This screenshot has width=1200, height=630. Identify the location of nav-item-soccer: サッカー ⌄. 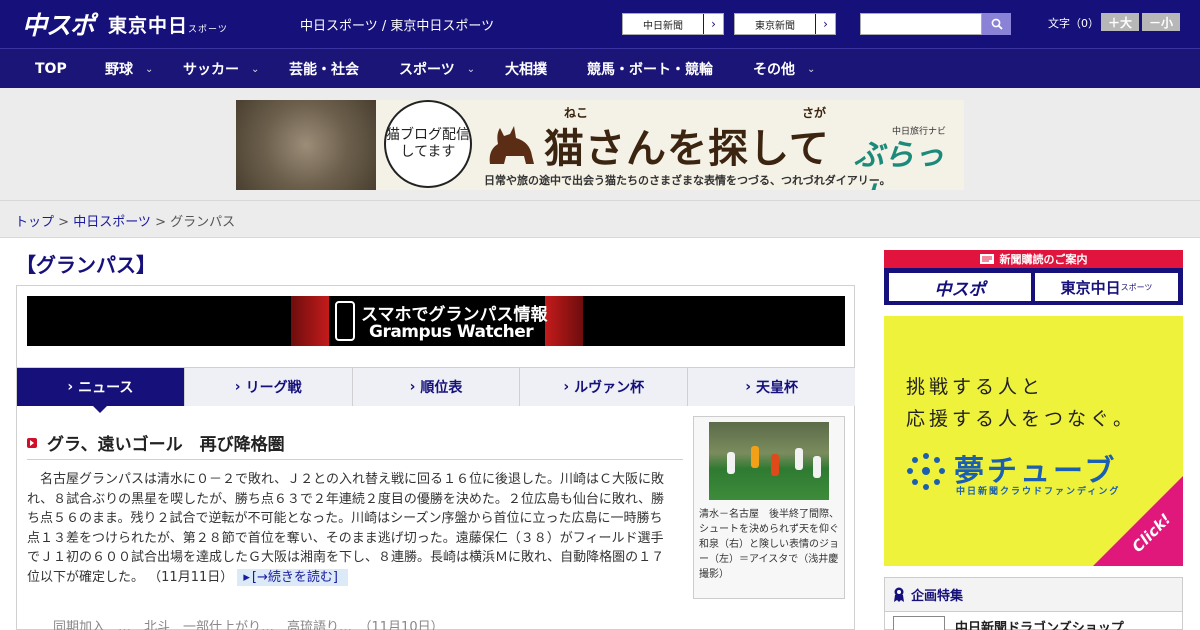
(221, 69).